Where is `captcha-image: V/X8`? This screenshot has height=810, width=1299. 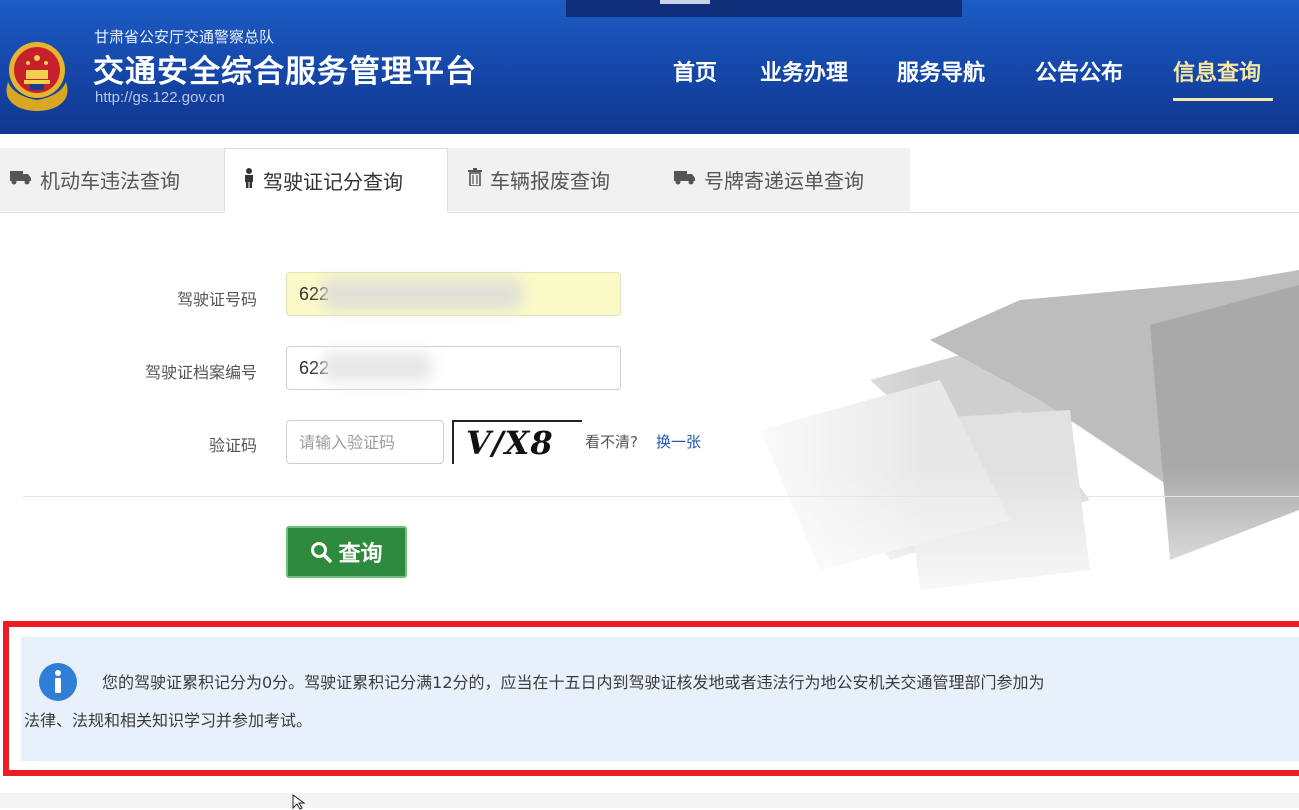 captcha-image: V/X8 is located at coordinates (517, 442).